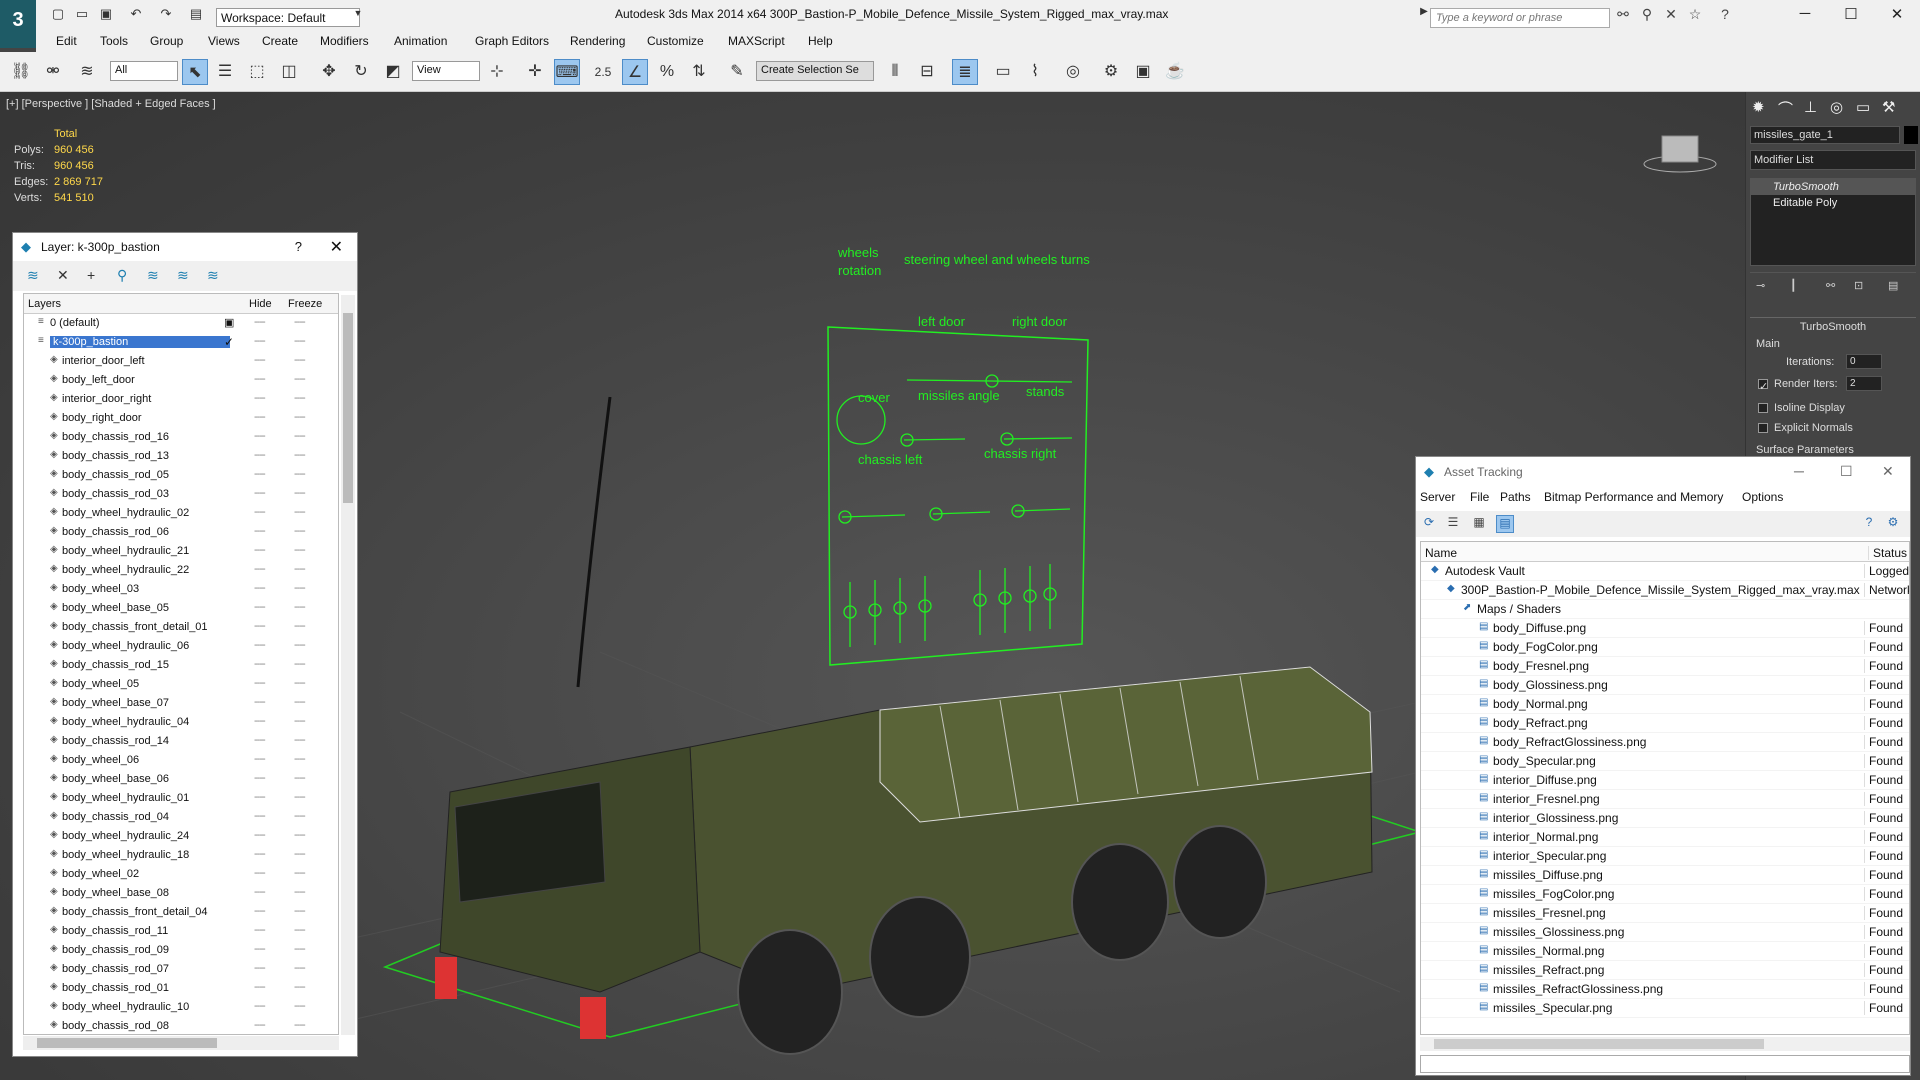 The width and height of the screenshot is (1920, 1080). Describe the element at coordinates (1665, 970) in the screenshot. I see `asset-row: ▤ missiles_Refract.png Found` at that location.